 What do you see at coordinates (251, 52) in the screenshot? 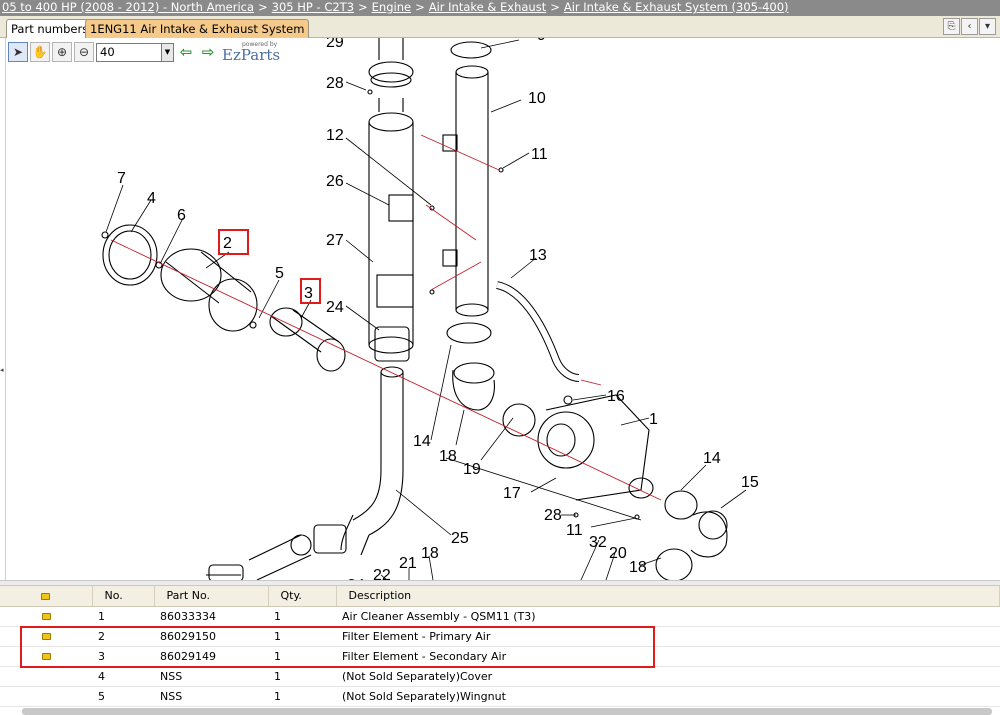
I see `ezparts-logo: powered by EzParts` at bounding box center [251, 52].